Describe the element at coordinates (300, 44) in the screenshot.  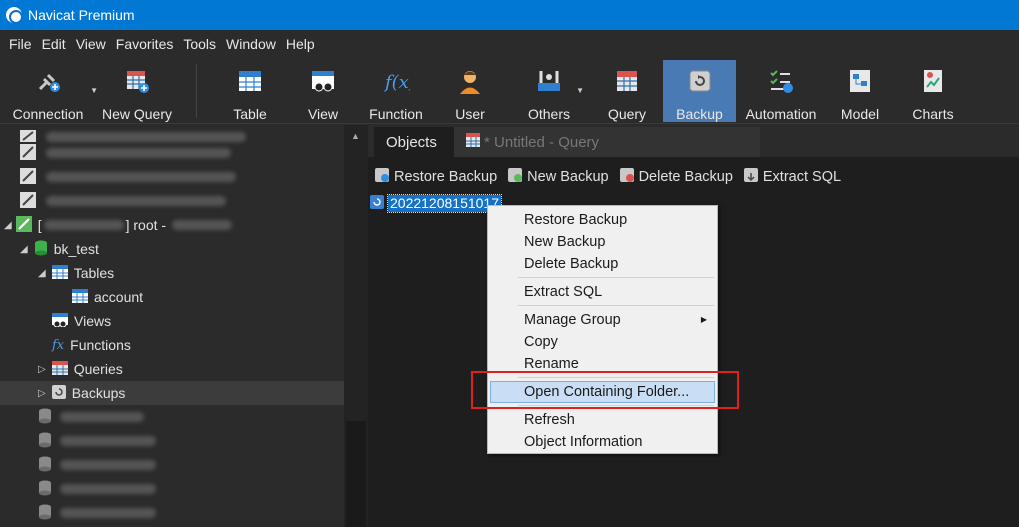
I see `menu-help: Help` at that location.